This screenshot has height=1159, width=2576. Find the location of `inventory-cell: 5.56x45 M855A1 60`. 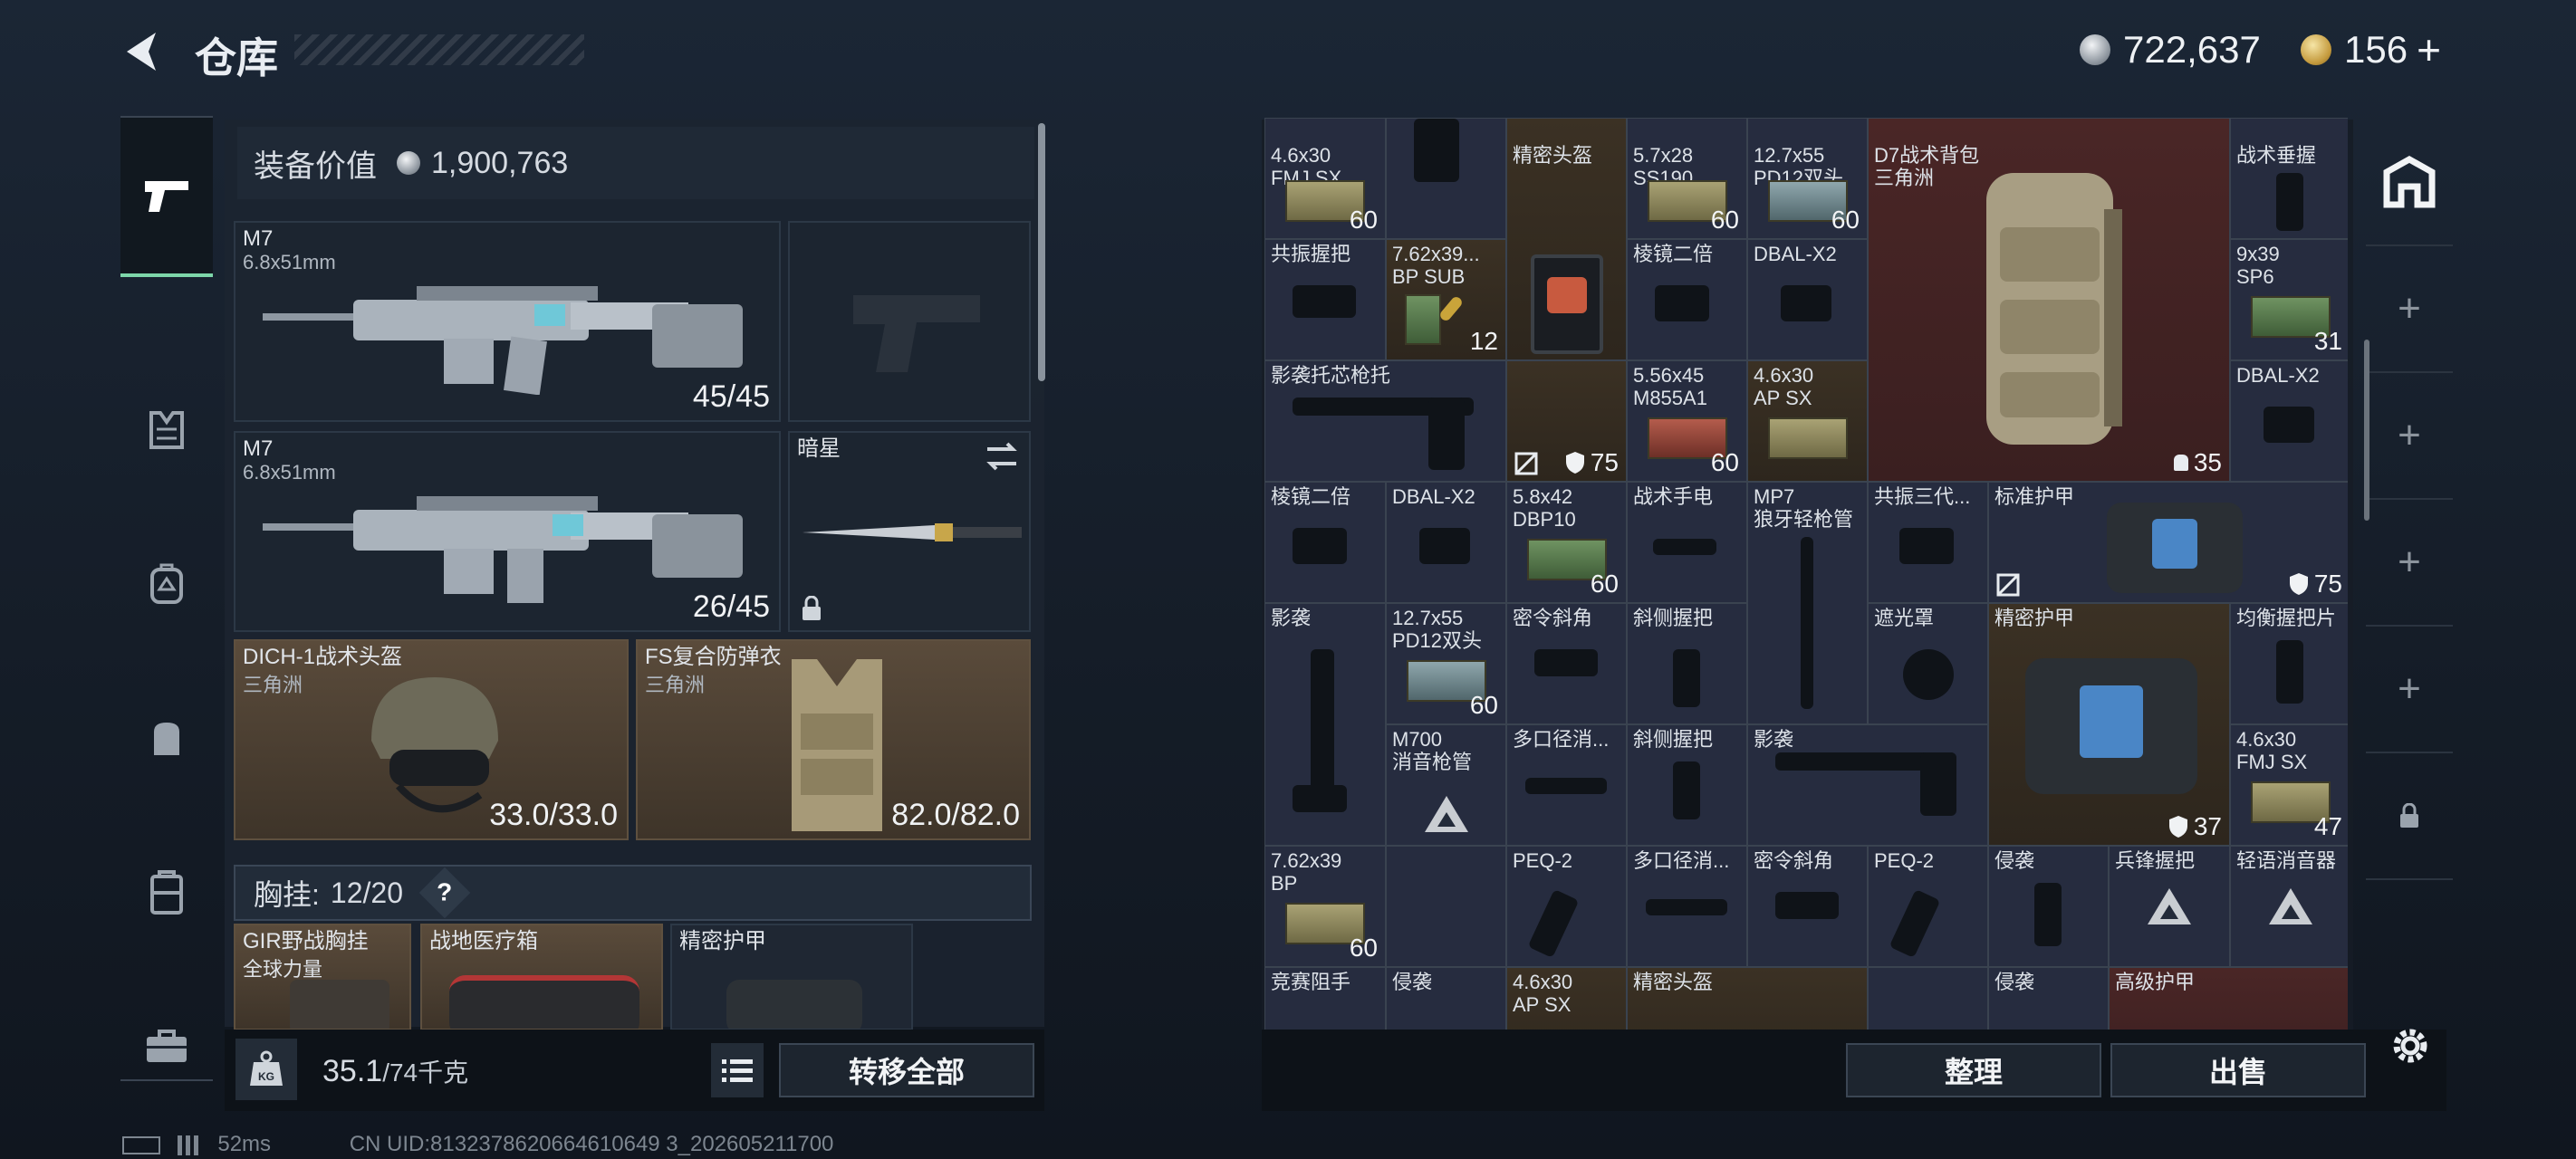

inventory-cell: 5.56x45 M855A1 60 is located at coordinates (1687, 421).